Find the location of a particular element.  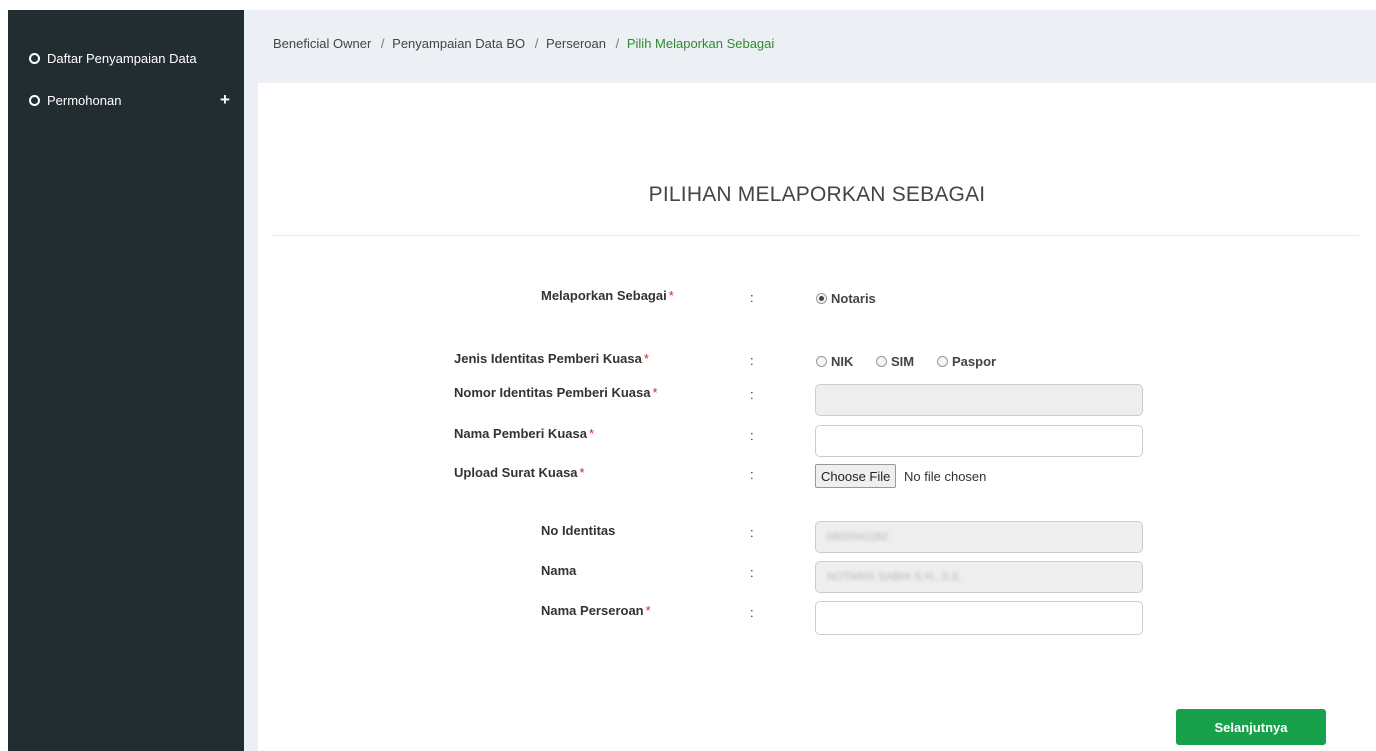

melaporkan-sebagai-label: Melaporkan Sebagai * is located at coordinates (607, 295).